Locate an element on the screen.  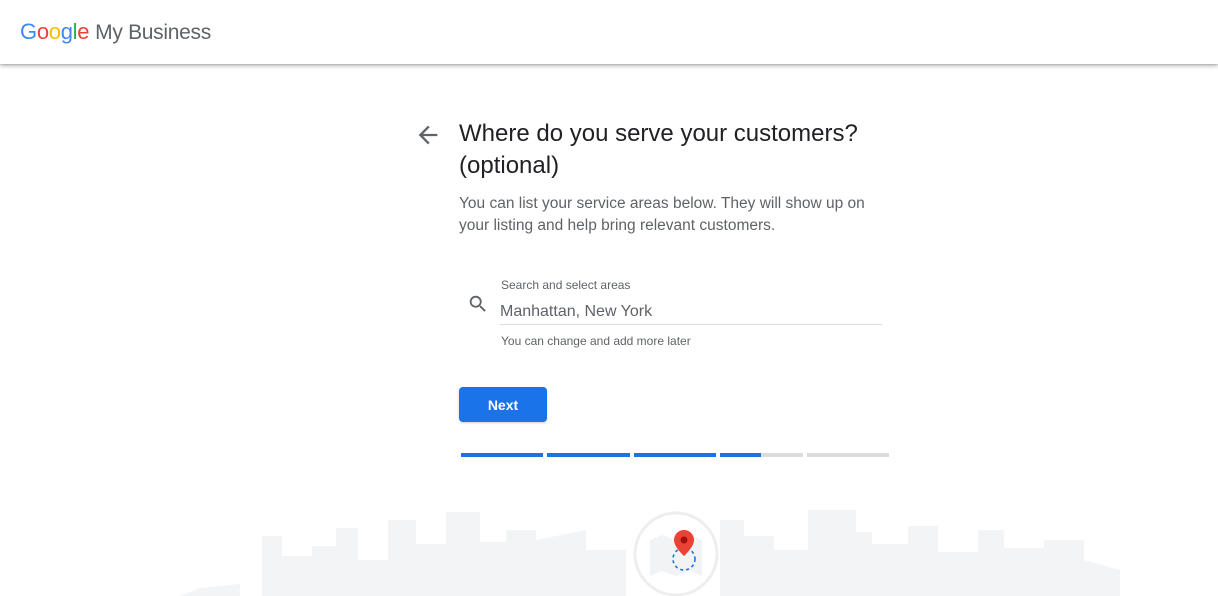
progress-bar is located at coordinates (675, 455).